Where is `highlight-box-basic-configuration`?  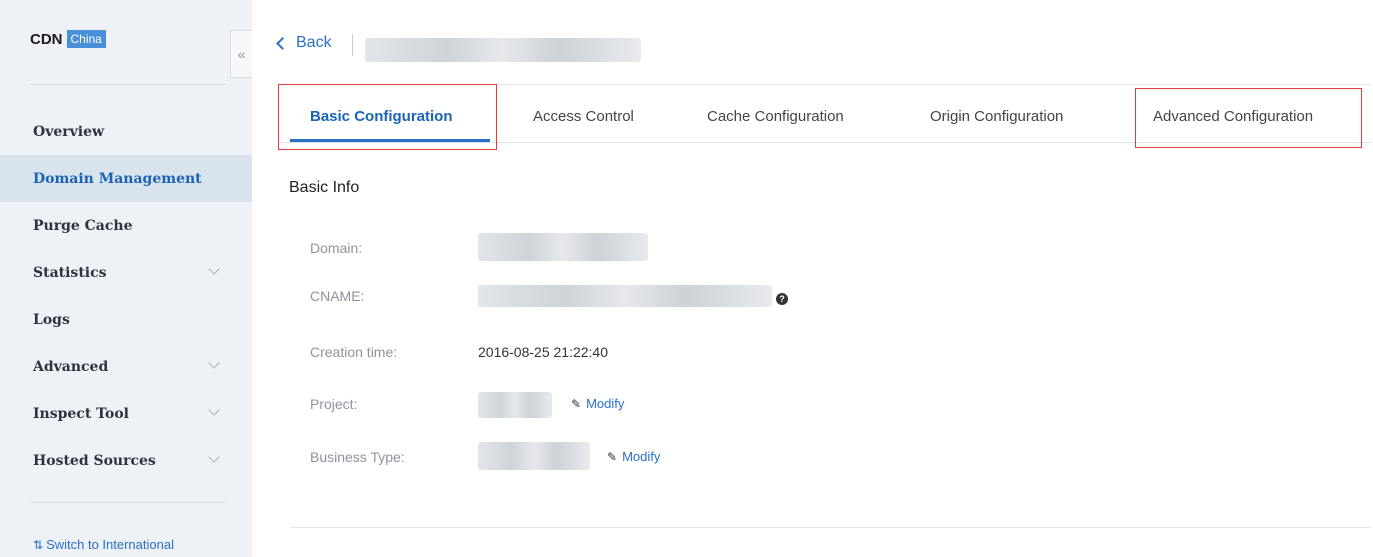 highlight-box-basic-configuration is located at coordinates (387, 117).